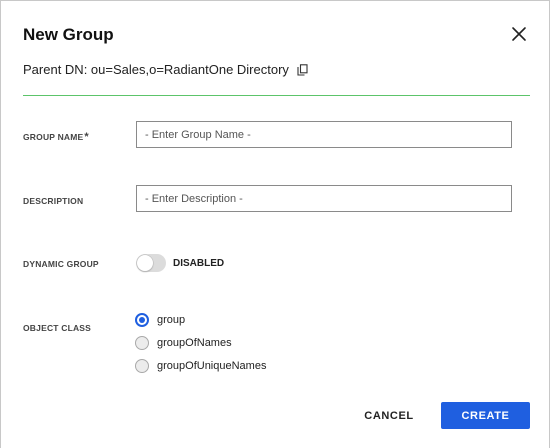  Describe the element at coordinates (68, 34) in the screenshot. I see `dialog-title: New Group` at that location.